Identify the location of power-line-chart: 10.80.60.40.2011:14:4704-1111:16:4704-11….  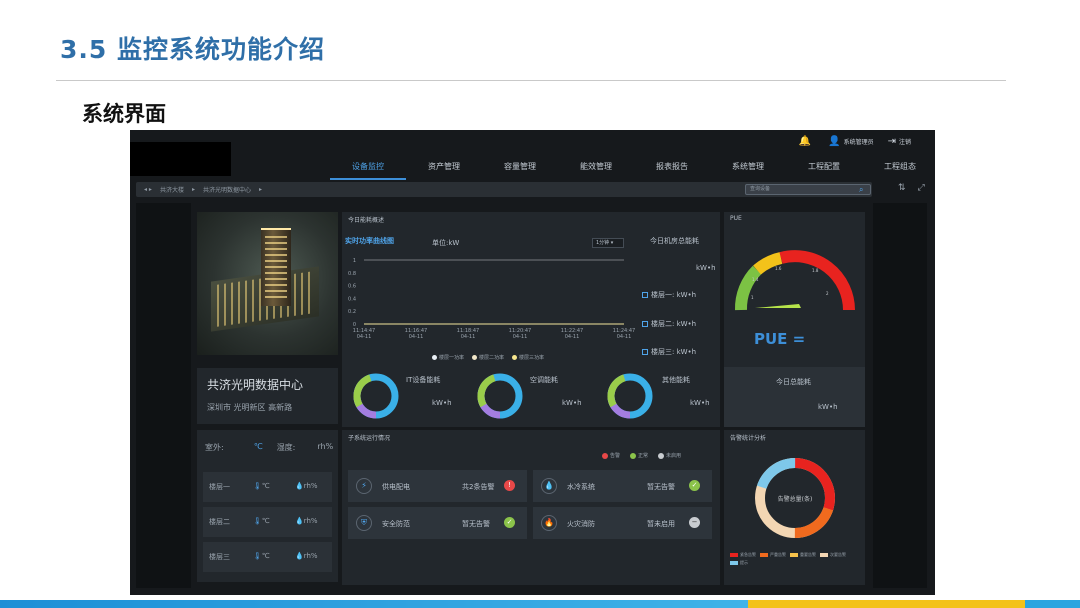
(491, 299).